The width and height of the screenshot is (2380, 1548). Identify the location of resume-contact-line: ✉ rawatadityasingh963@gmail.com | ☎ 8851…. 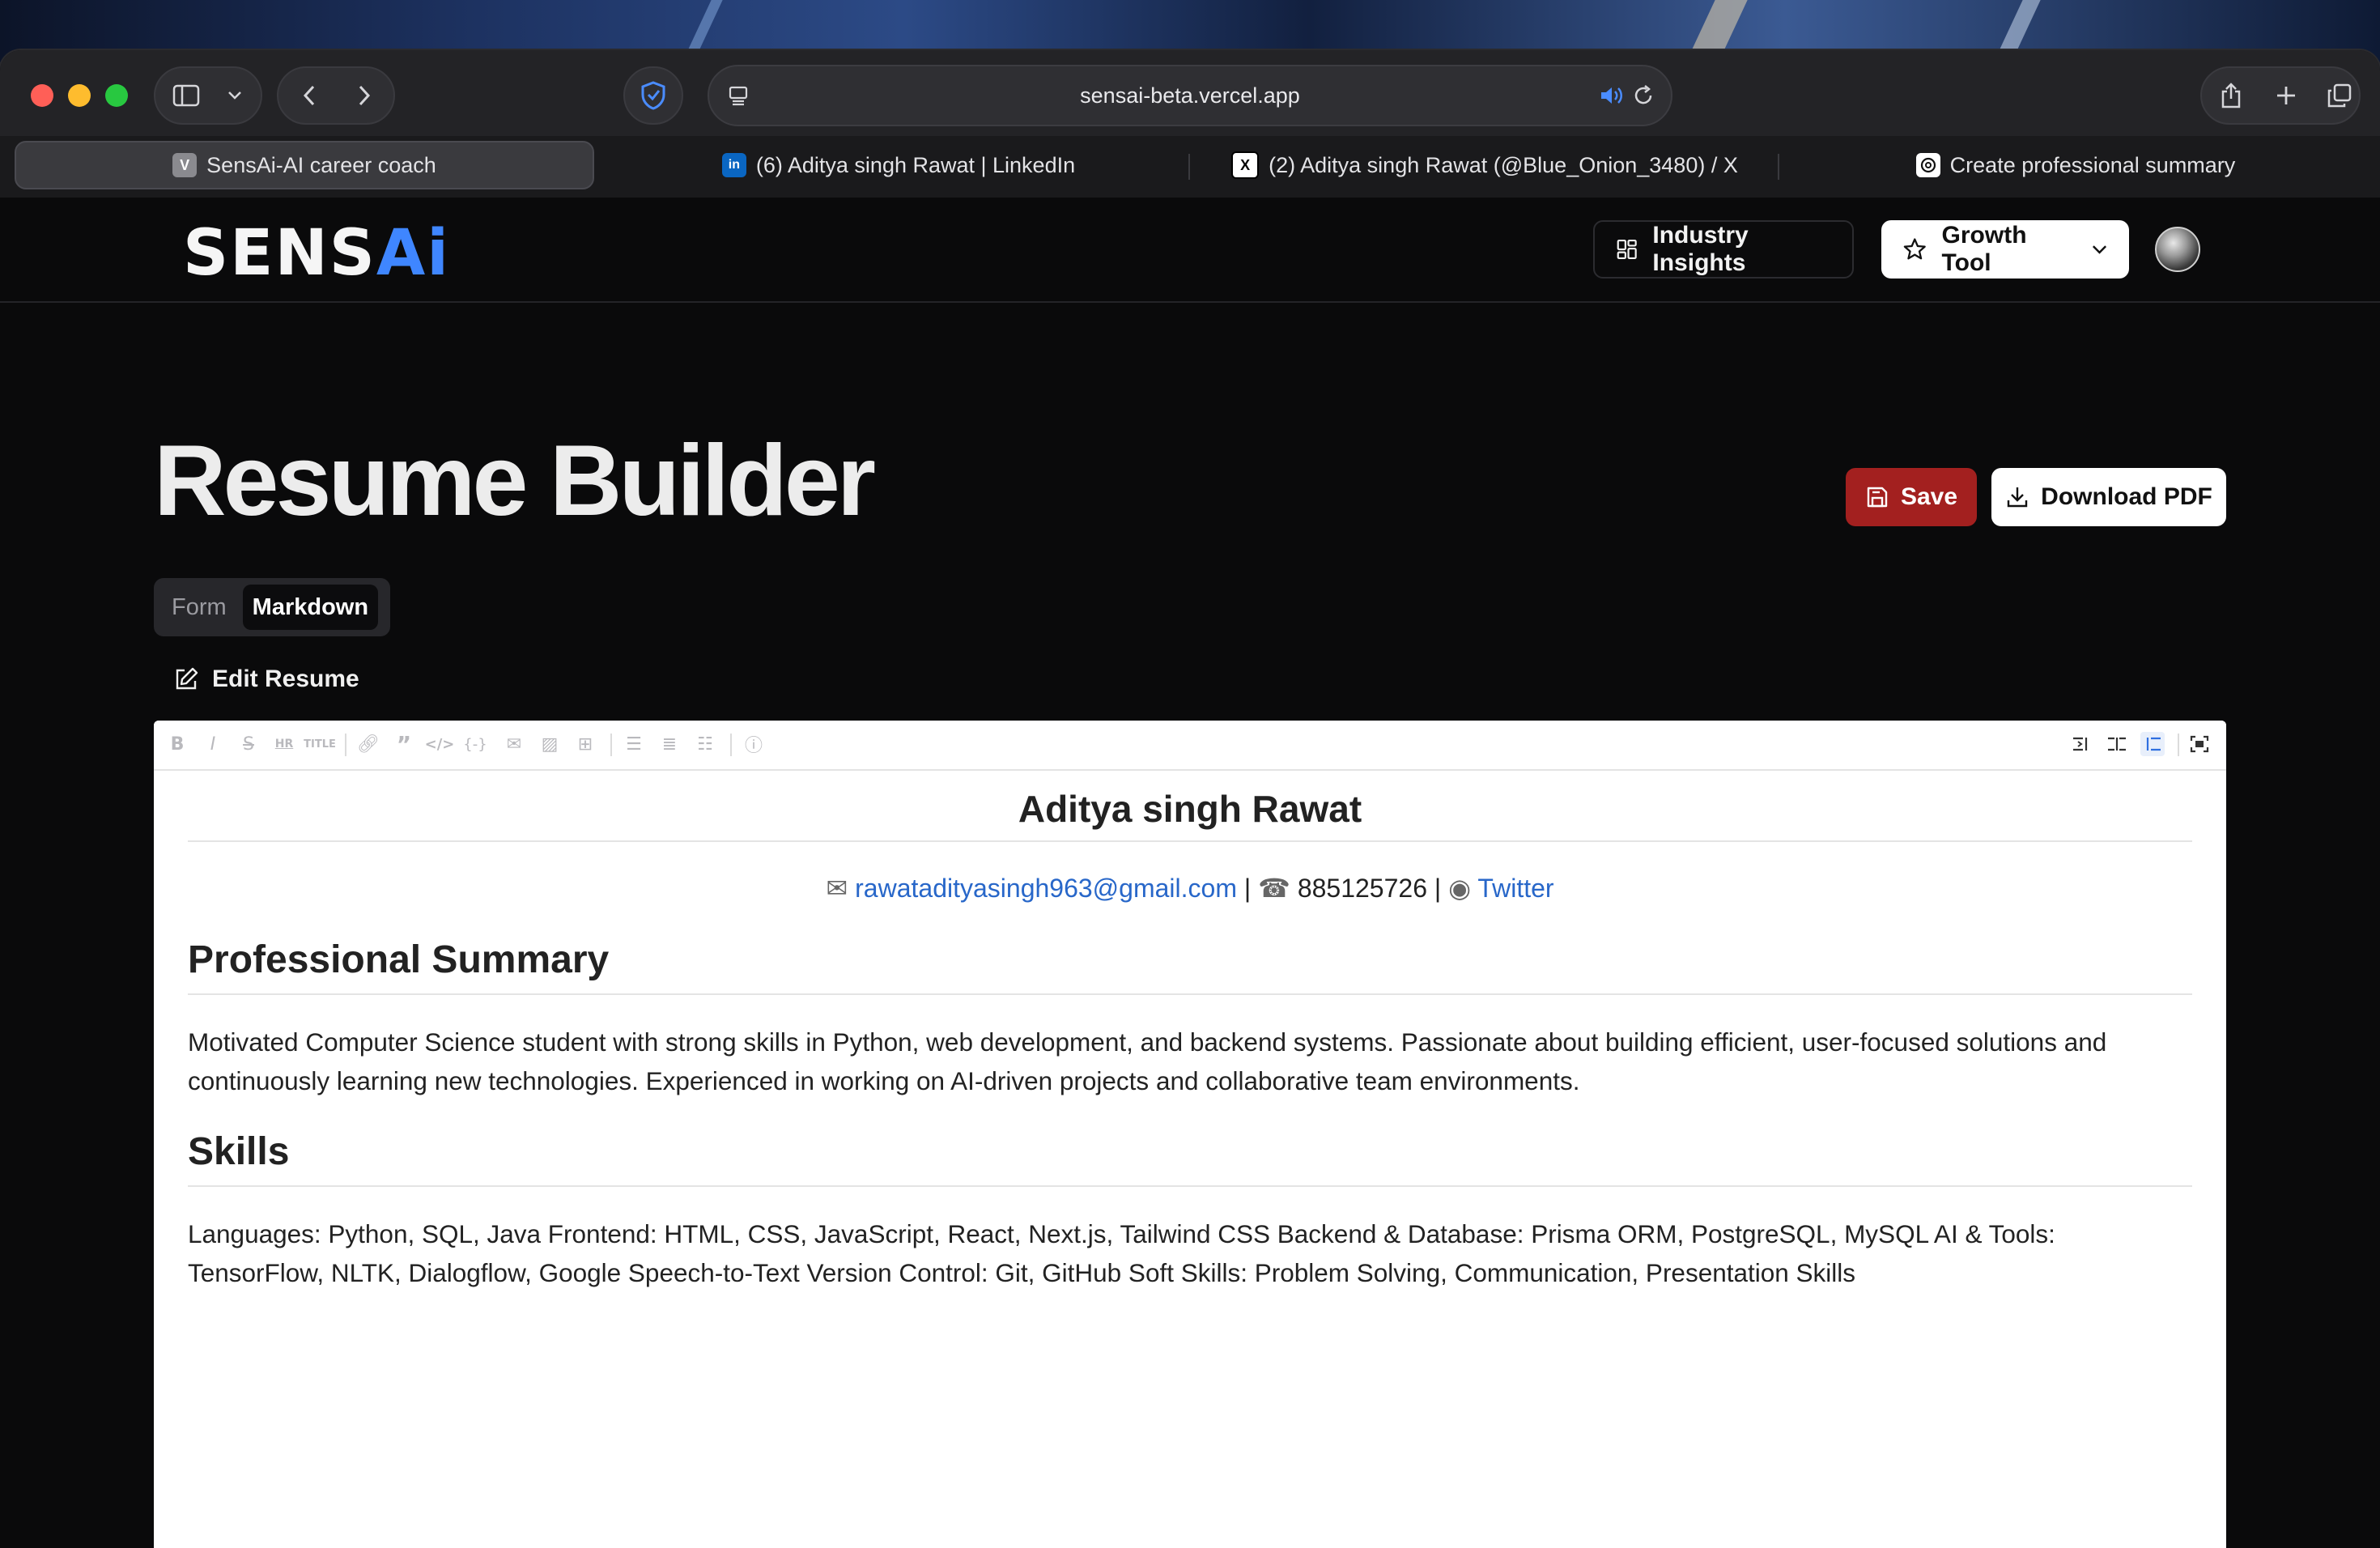
(1190, 890).